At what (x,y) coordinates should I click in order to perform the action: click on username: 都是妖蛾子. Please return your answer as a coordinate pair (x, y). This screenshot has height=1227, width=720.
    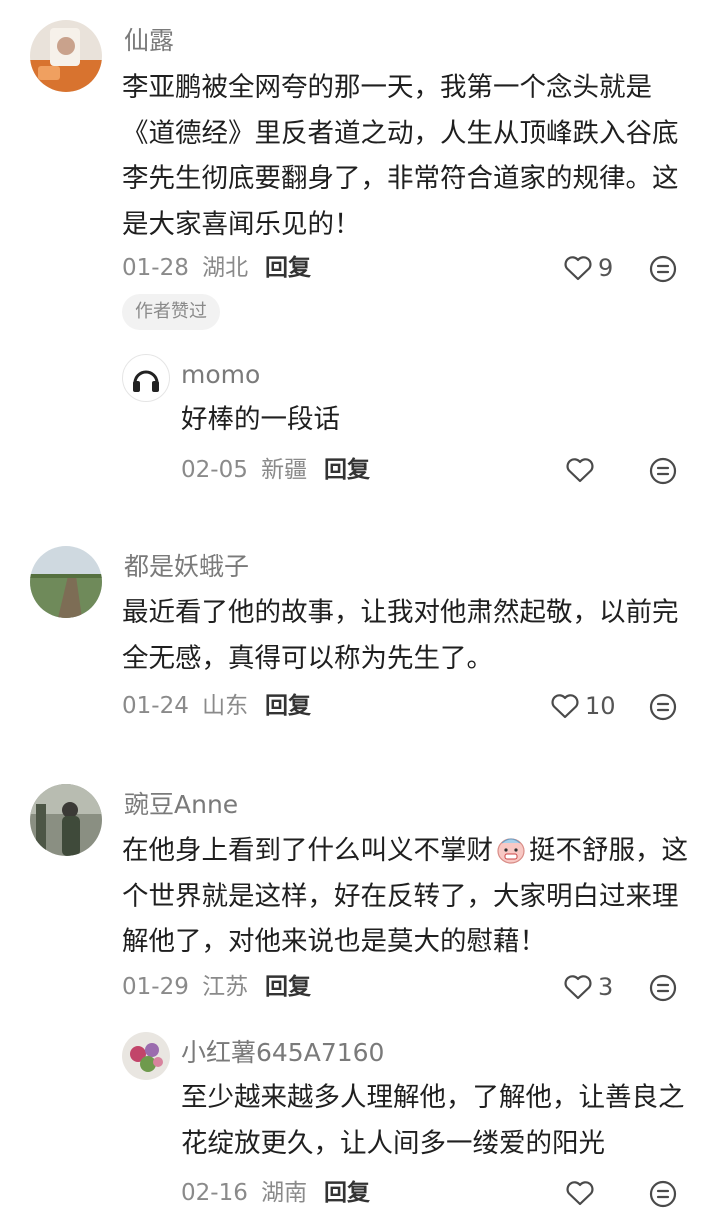
    Looking at the image, I should click on (186, 567).